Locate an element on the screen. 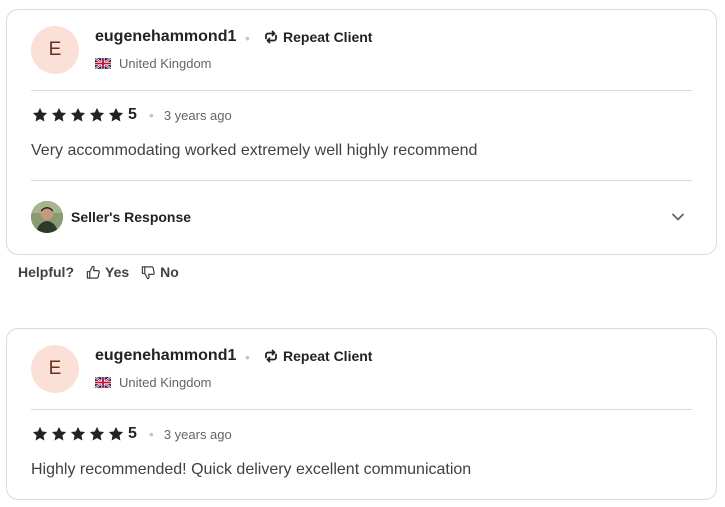 The height and width of the screenshot is (507, 725). seller-avatar is located at coordinates (47, 217).